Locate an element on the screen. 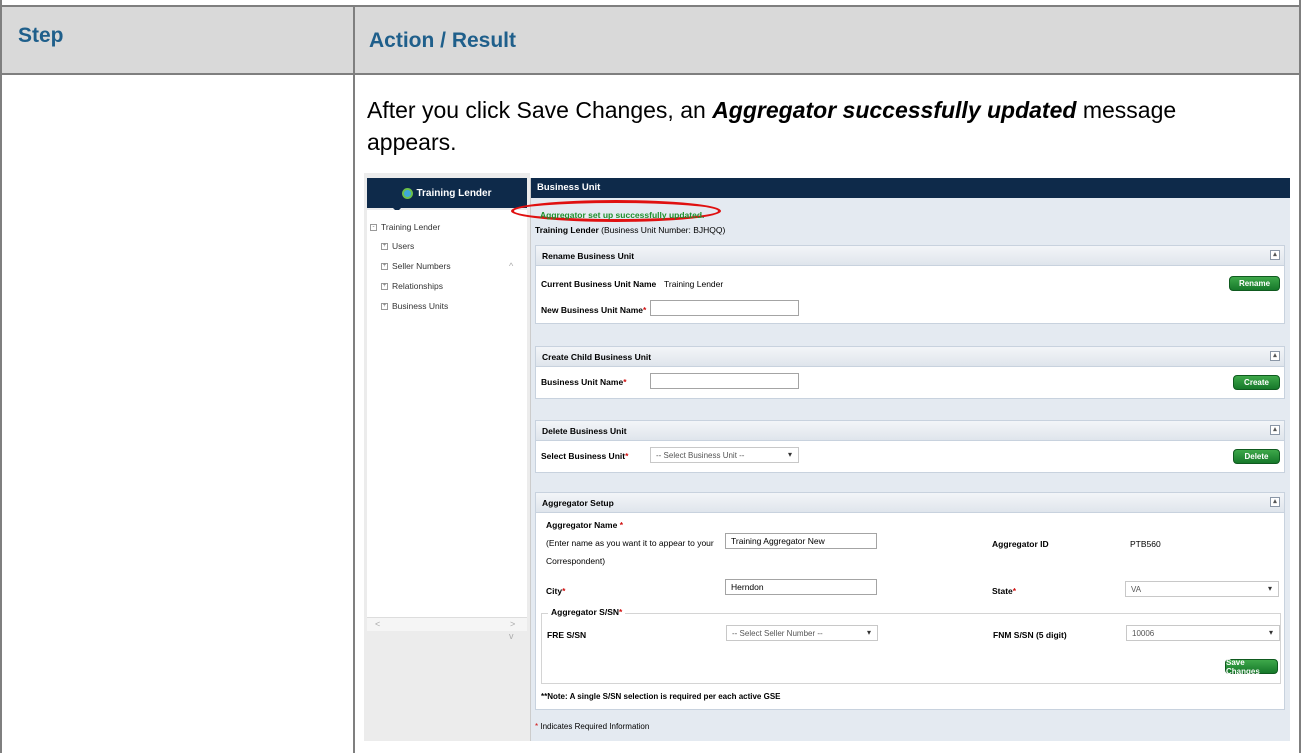 This screenshot has height=753, width=1301. table-border-middle is located at coordinates (354, 379).